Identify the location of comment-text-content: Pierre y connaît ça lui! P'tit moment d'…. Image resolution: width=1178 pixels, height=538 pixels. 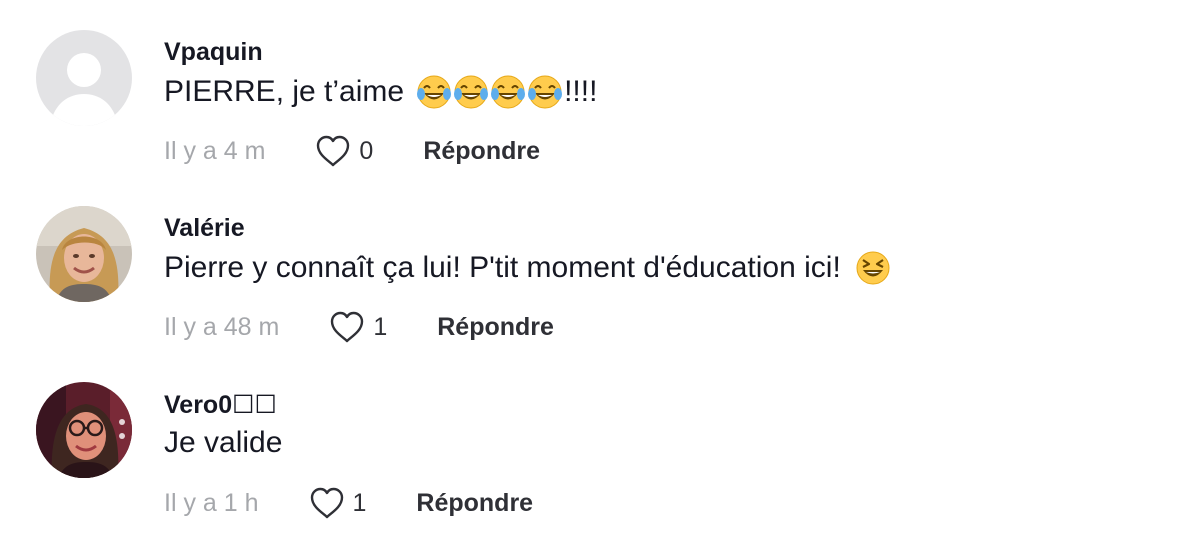
(502, 267).